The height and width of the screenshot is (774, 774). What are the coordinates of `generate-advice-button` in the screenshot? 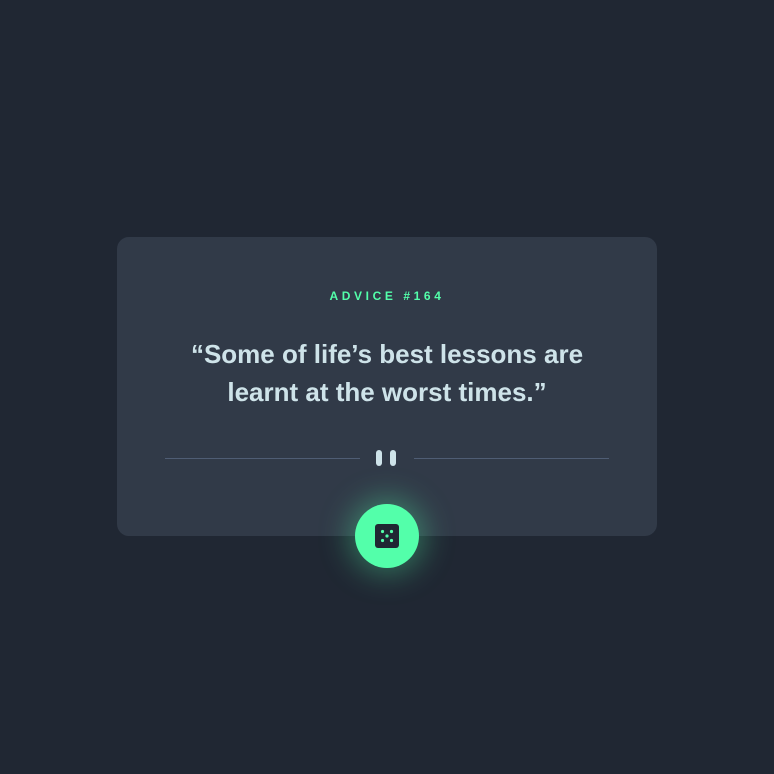 It's located at (387, 536).